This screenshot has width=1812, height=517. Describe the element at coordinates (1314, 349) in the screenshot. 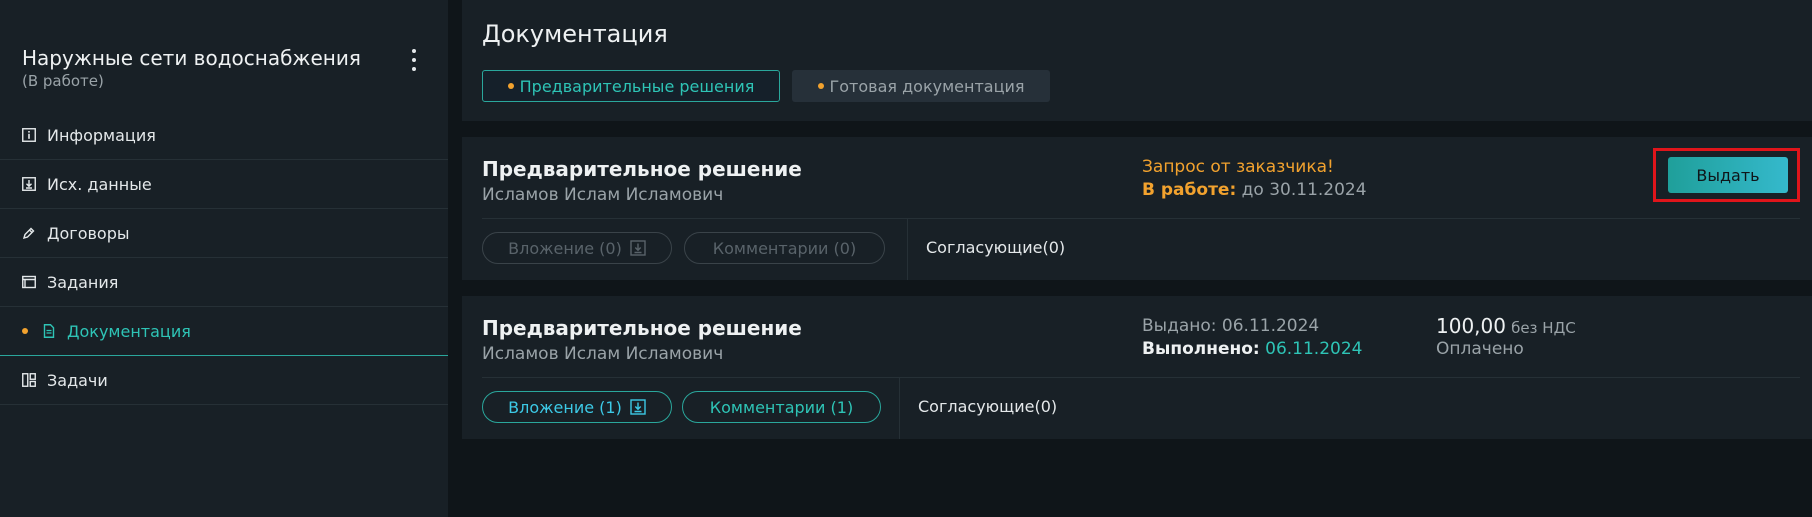

I see `done-date: 06.11.2024` at that location.